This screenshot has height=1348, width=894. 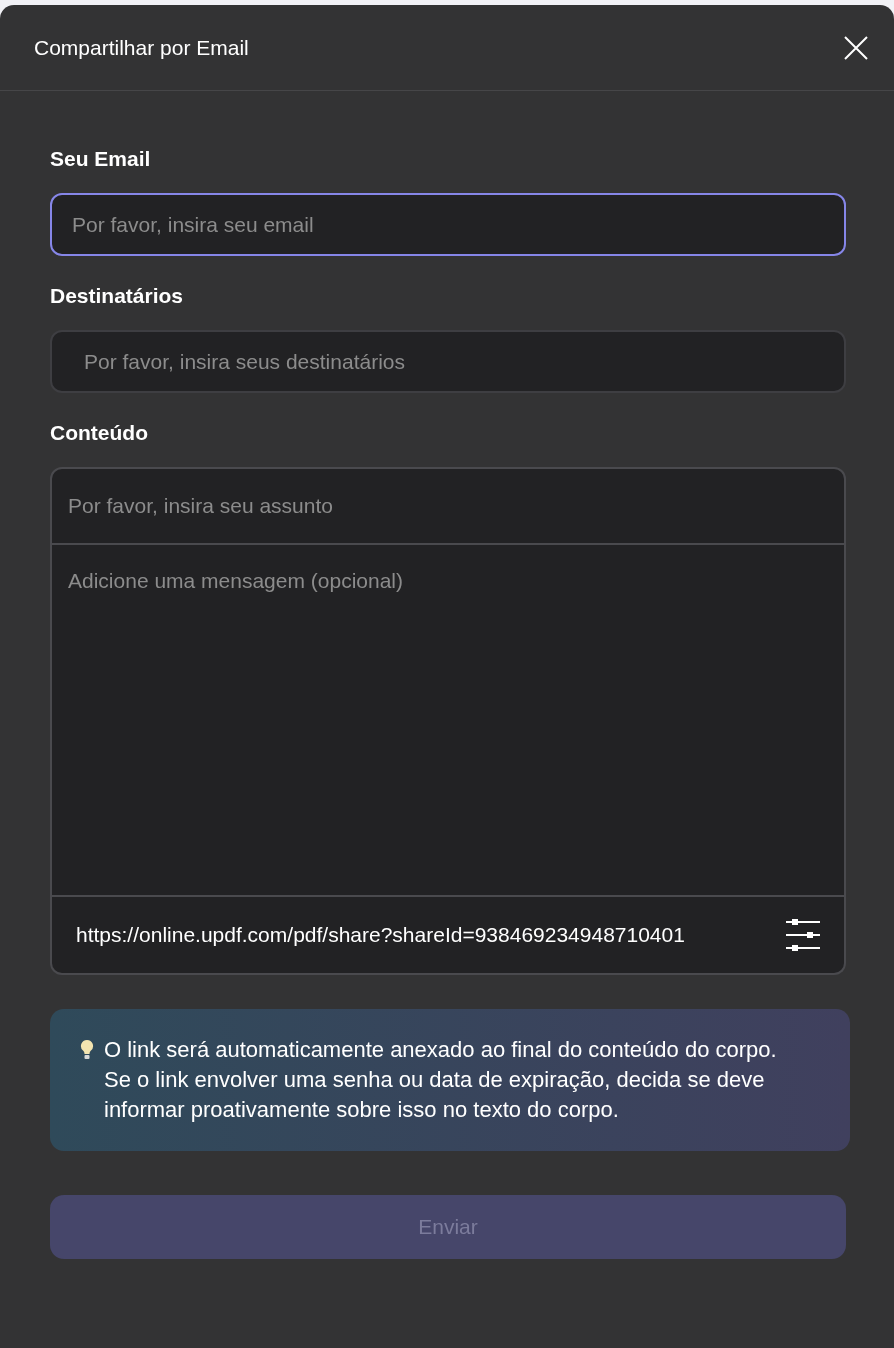 I want to click on sliders-icon, so click(x=803, y=935).